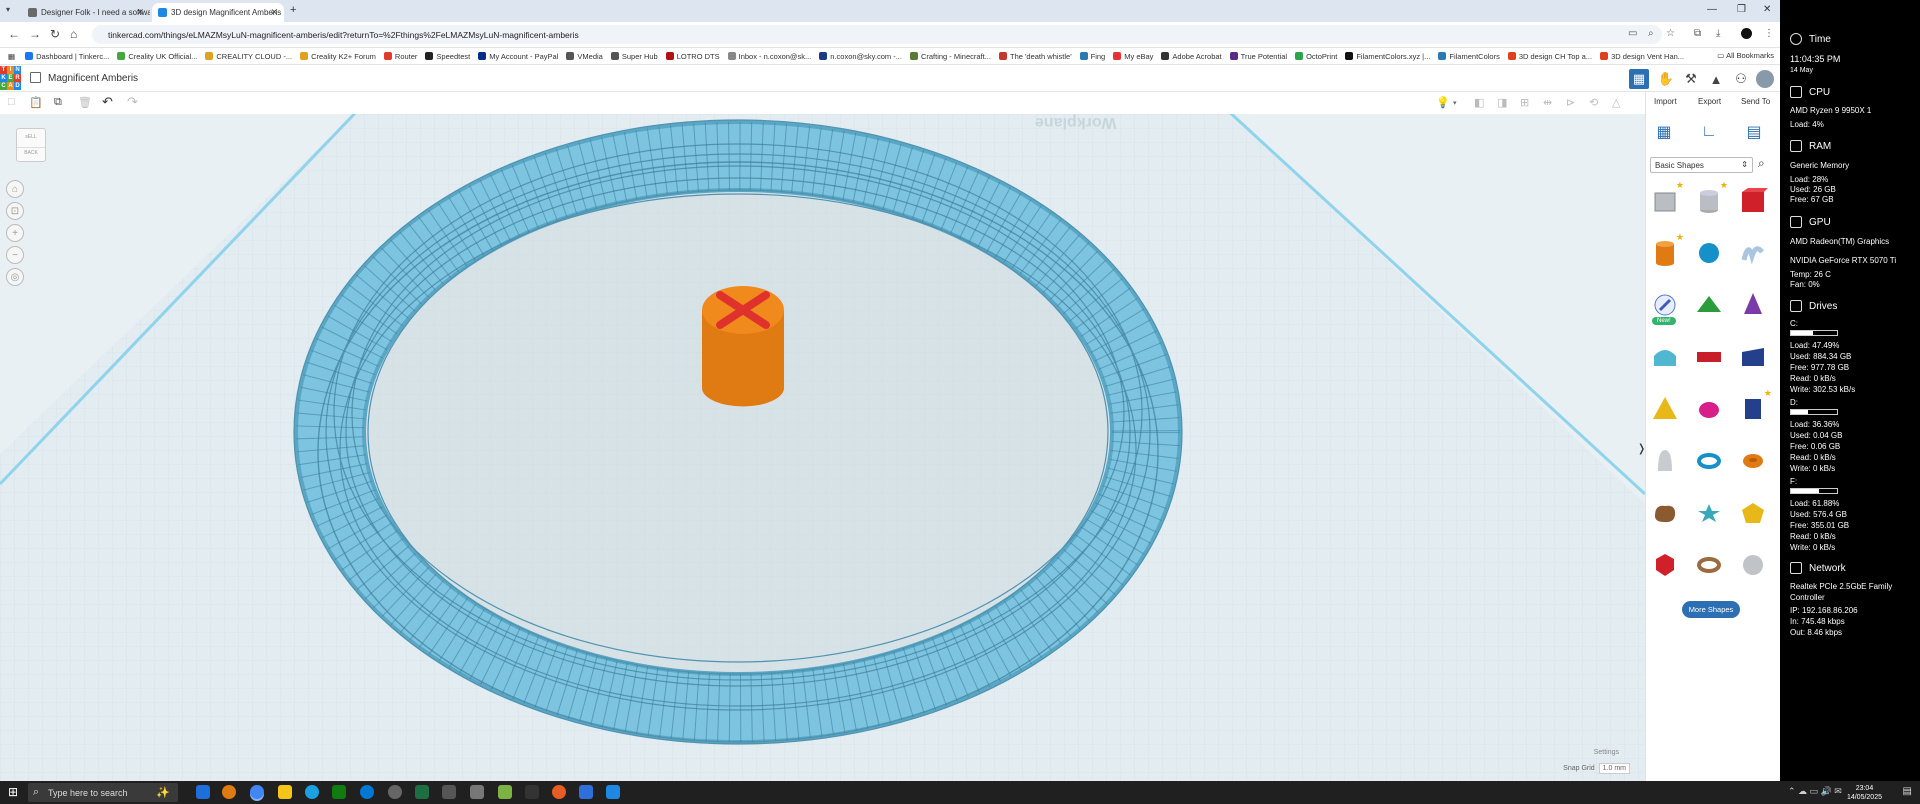 The image size is (1920, 804). I want to click on bookmark-item: Fing, so click(1092, 56).